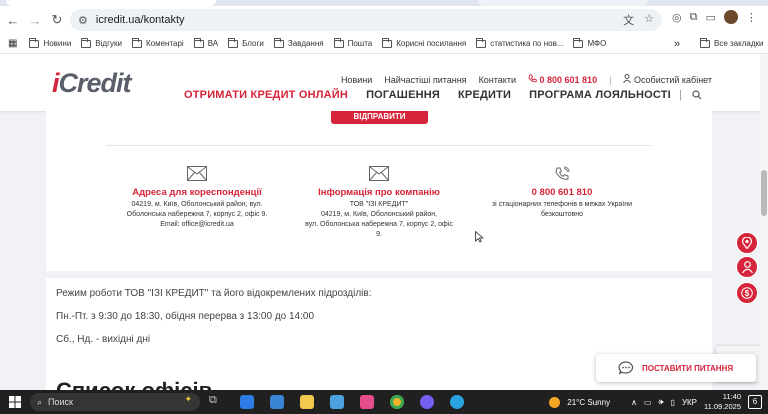  I want to click on bookmark-label: Пошта, so click(360, 43).